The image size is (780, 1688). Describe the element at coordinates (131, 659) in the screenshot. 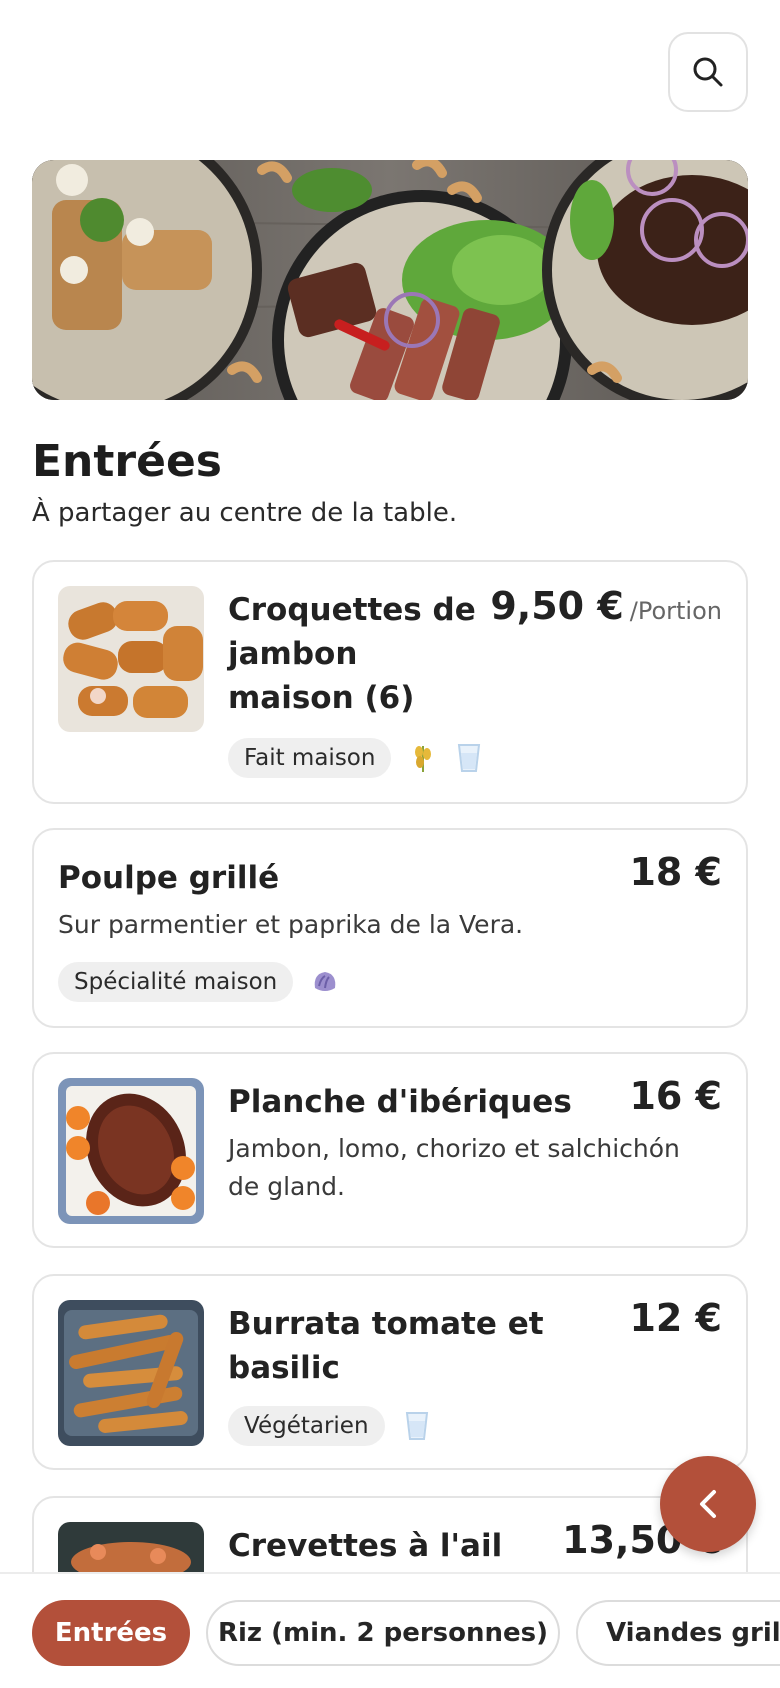

I see `item-photo-croquettes` at that location.